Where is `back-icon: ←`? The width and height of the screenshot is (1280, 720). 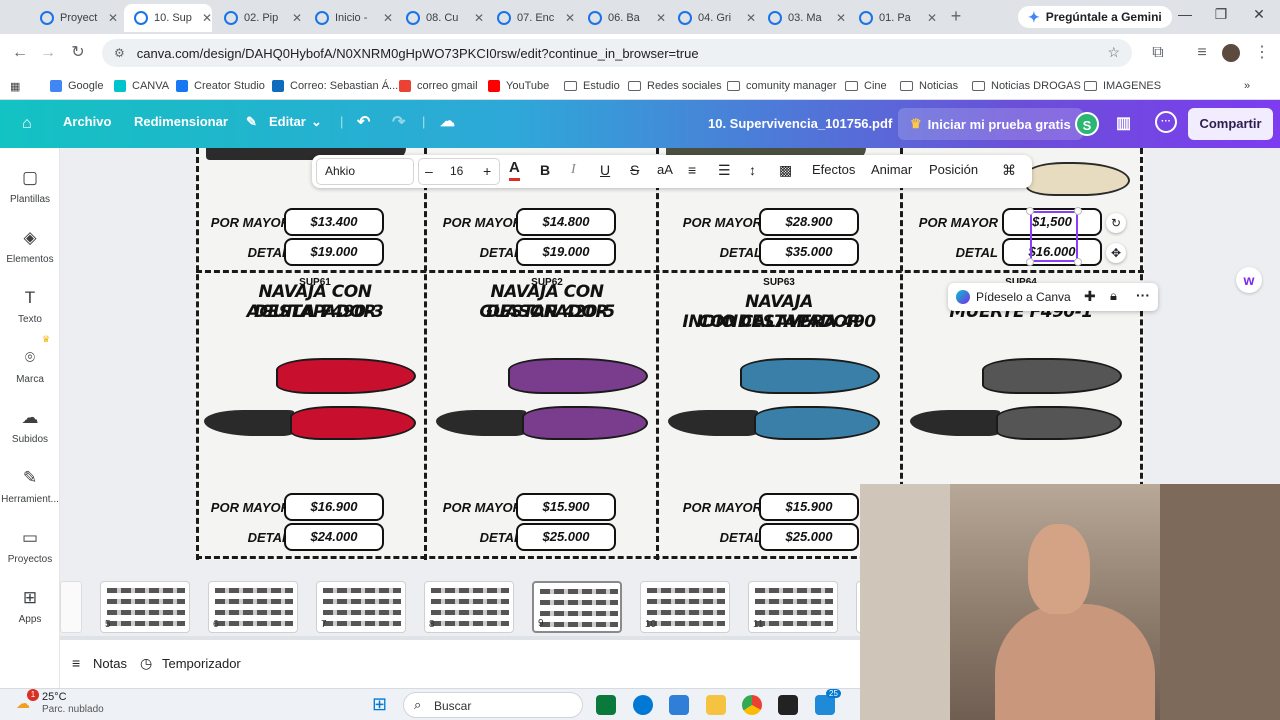 back-icon: ← is located at coordinates (20, 53).